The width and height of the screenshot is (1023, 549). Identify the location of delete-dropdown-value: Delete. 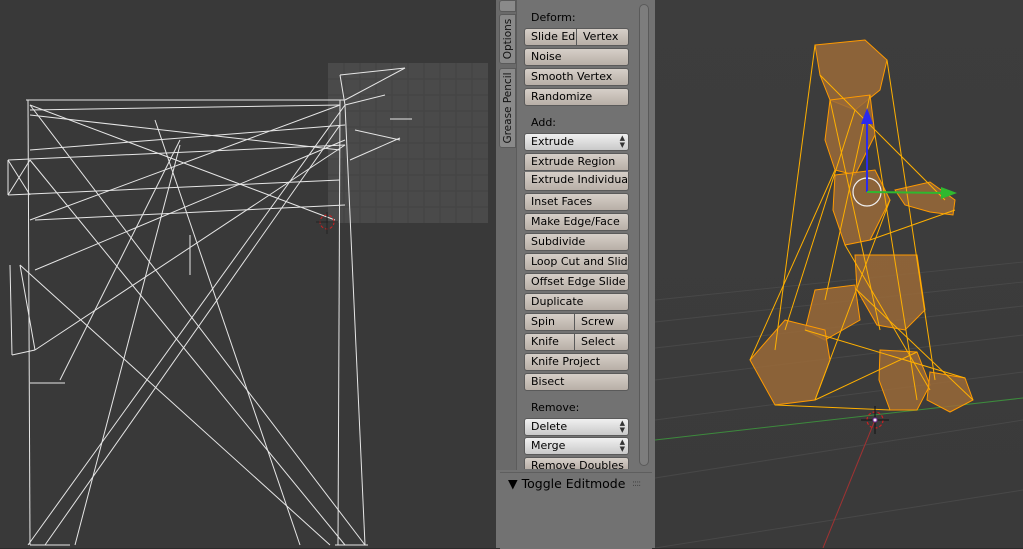
(549, 426).